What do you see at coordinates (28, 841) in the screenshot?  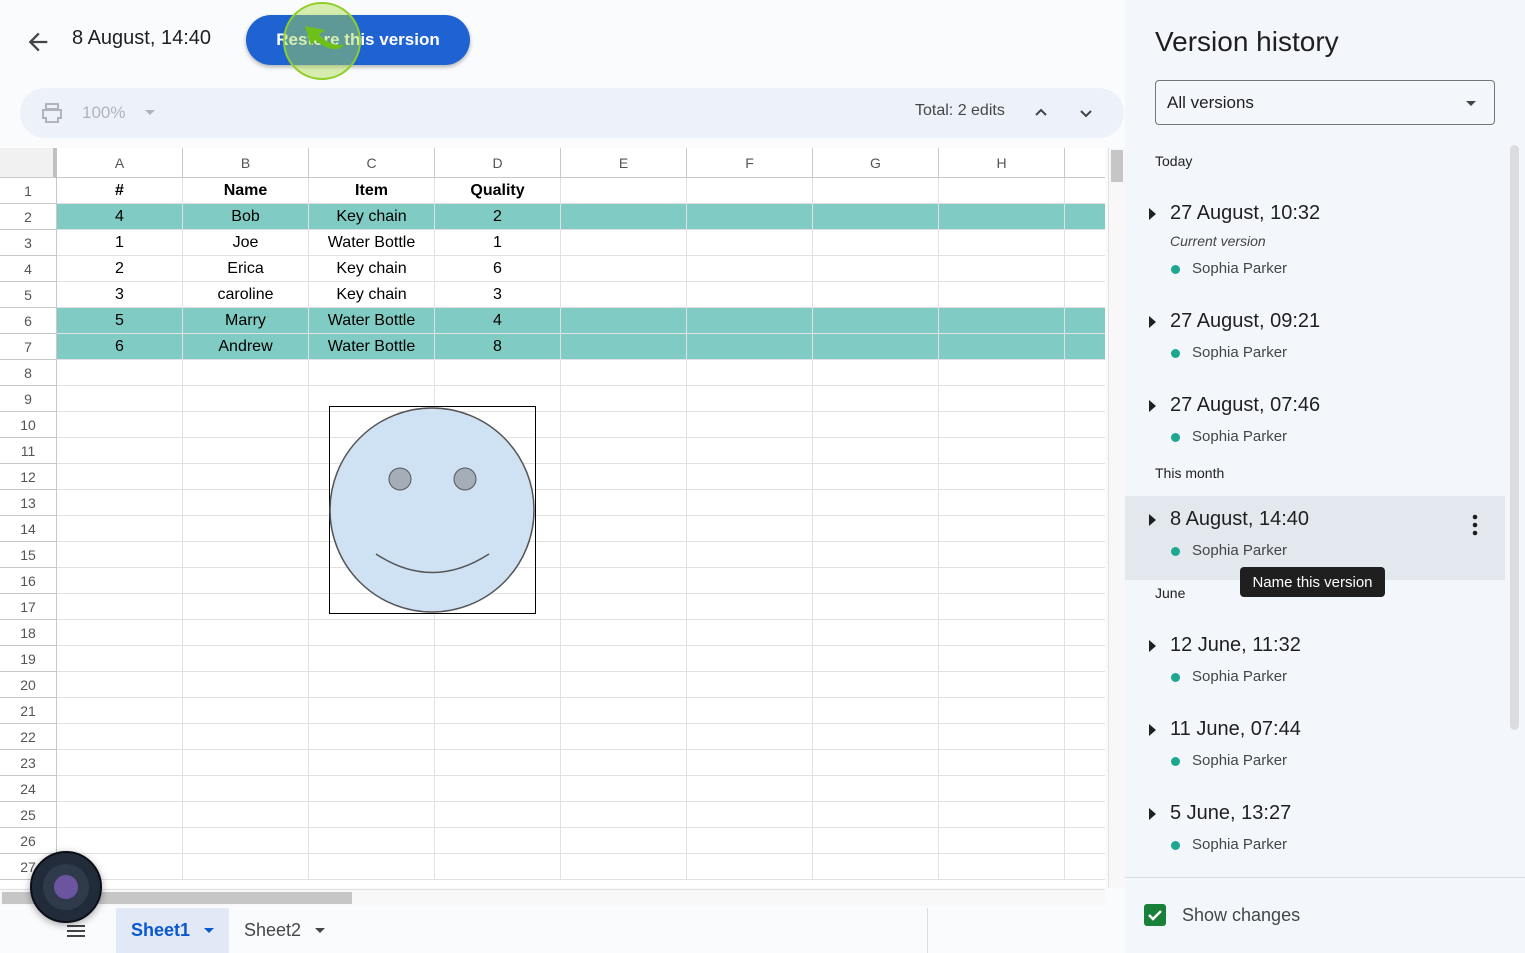 I see `row-header: 26` at bounding box center [28, 841].